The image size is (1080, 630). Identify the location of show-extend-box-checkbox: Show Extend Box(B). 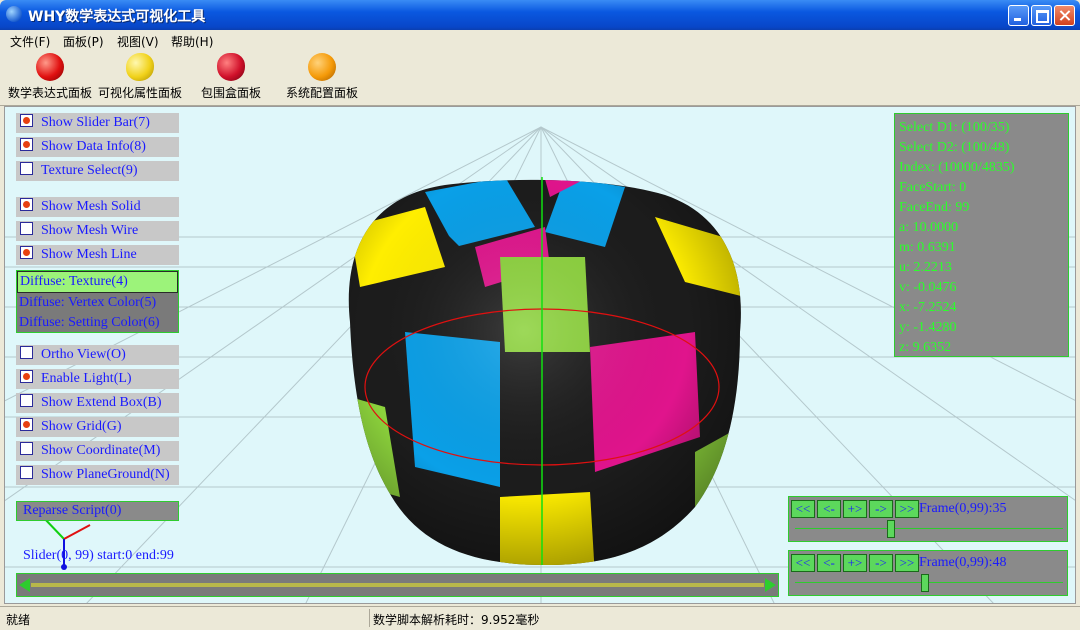
(97, 403).